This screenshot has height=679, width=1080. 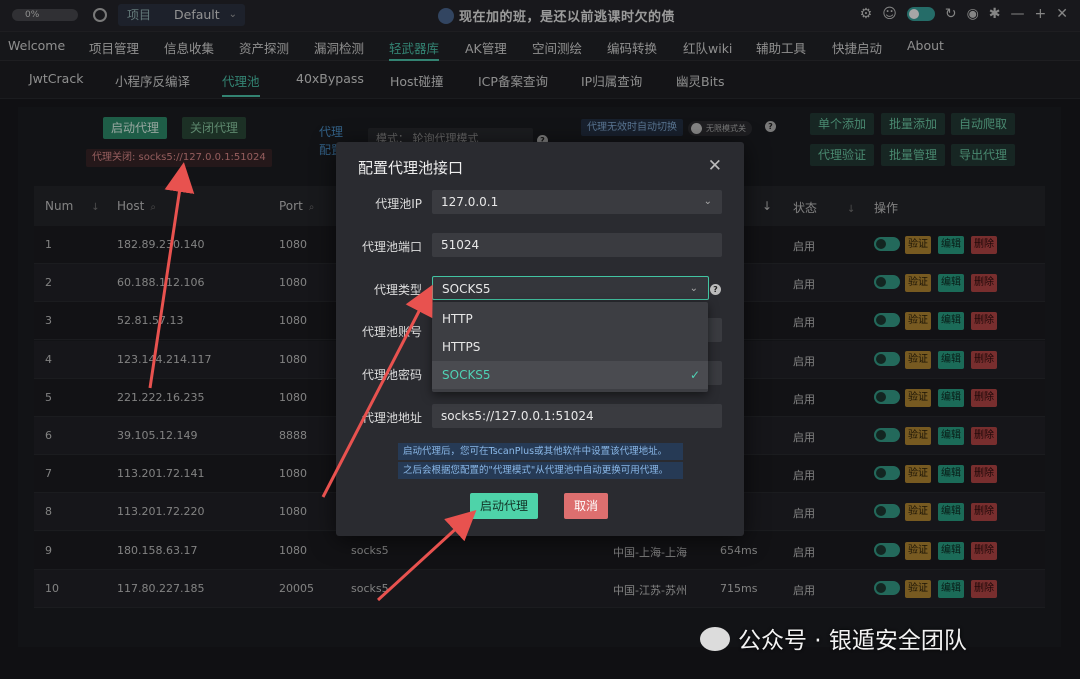 I want to click on watermark: 公众号 · 银遁安全团队, so click(x=833, y=638).